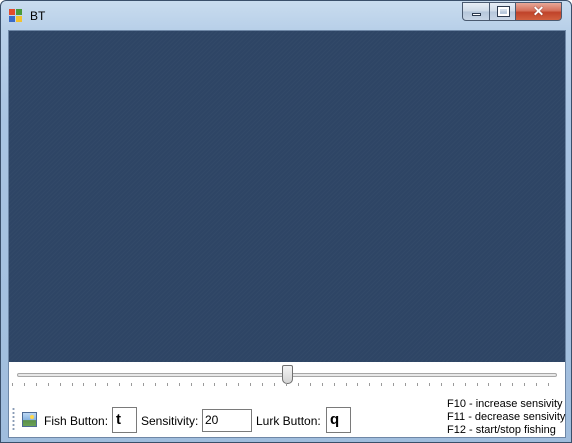 The height and width of the screenshot is (443, 572). I want to click on fish-button-field: t, so click(124, 420).